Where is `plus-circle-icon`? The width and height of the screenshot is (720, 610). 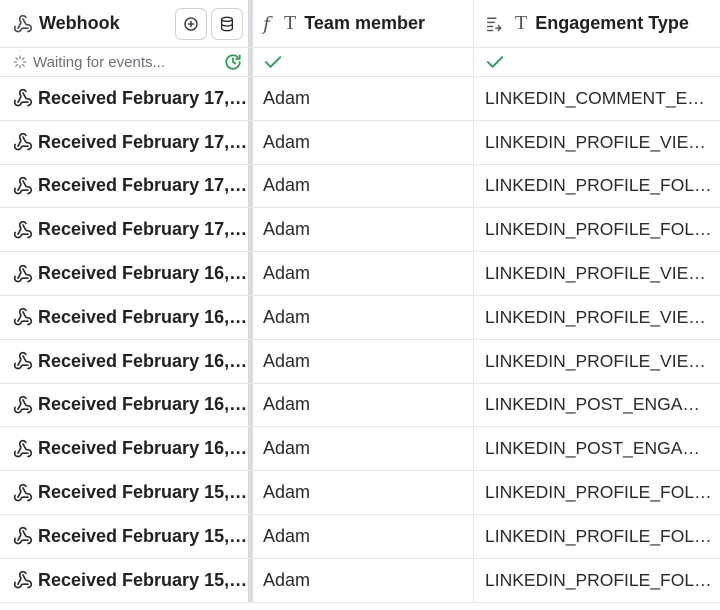
plus-circle-icon is located at coordinates (191, 24).